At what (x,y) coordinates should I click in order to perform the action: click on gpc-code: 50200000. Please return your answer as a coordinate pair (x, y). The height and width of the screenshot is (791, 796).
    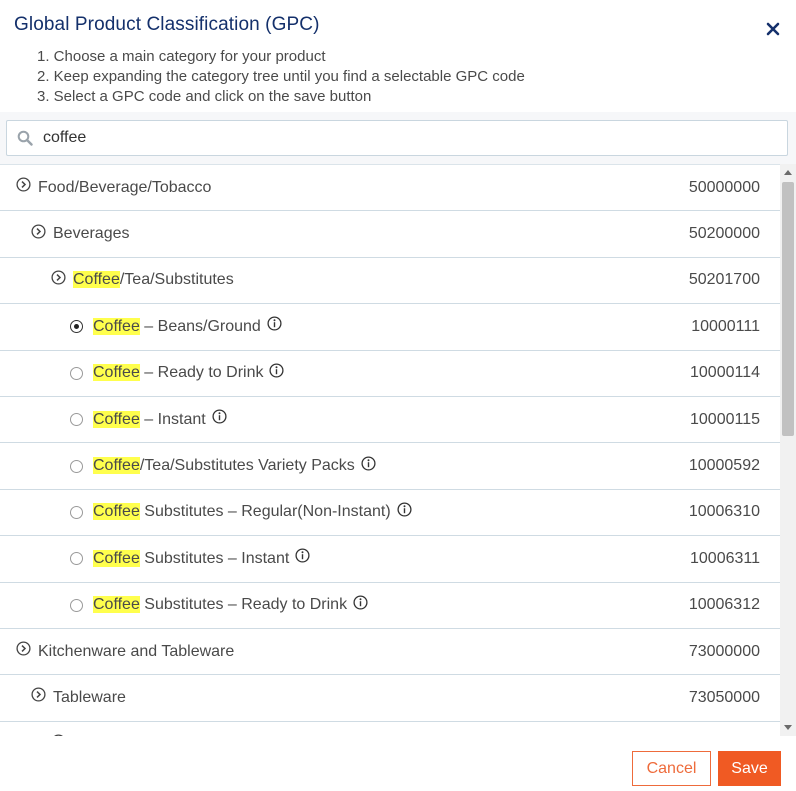
    Looking at the image, I should click on (724, 234).